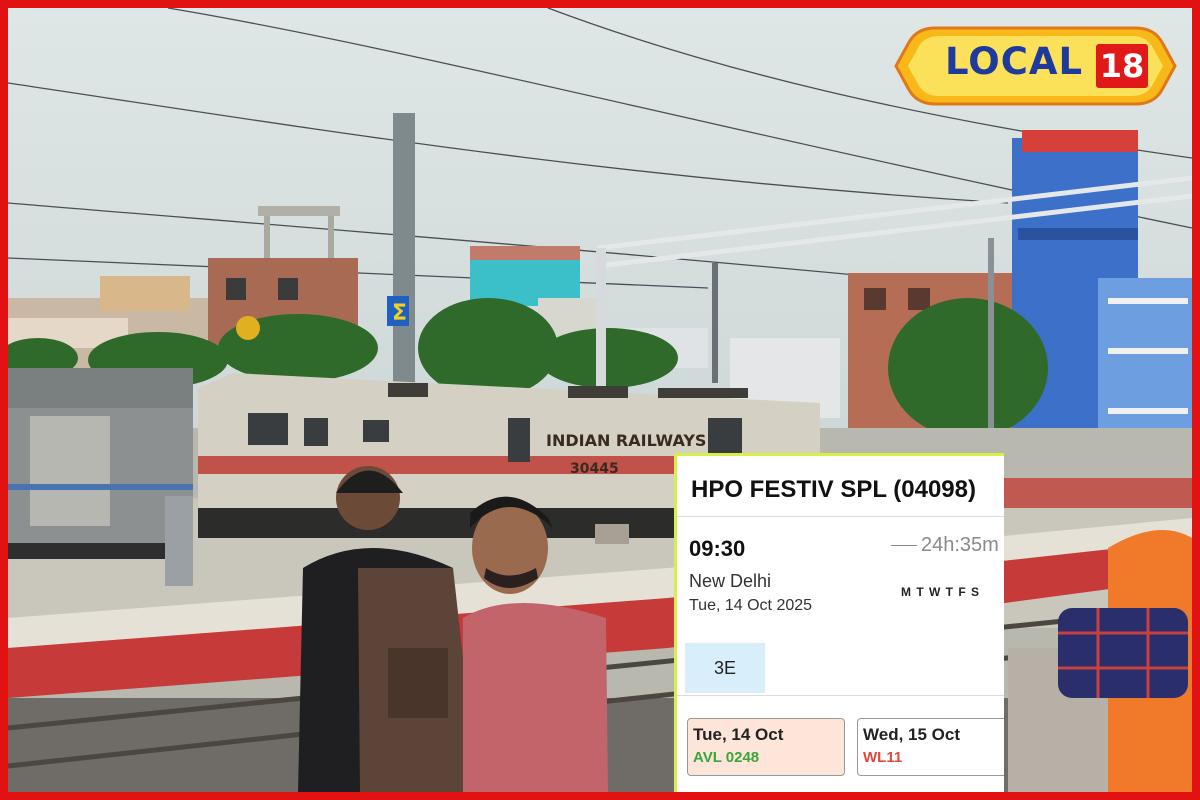 Image resolution: width=1200 pixels, height=800 pixels. What do you see at coordinates (626, 440) in the screenshot?
I see `locomotive-label: INDIAN RAILWAYS` at bounding box center [626, 440].